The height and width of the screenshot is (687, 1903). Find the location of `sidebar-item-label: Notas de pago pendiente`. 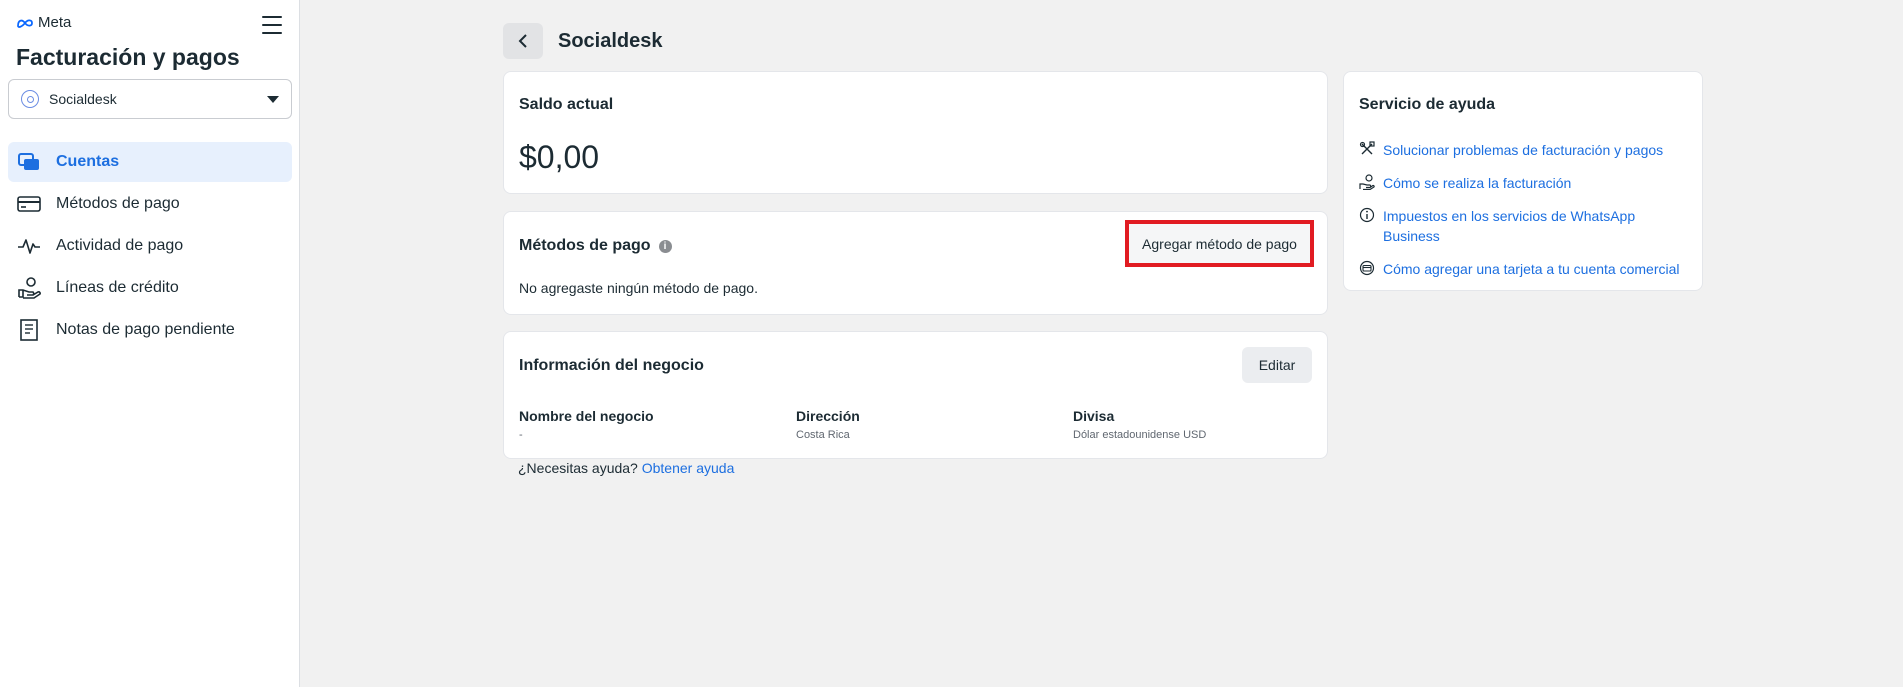

sidebar-item-label: Notas de pago pendiente is located at coordinates (145, 329).